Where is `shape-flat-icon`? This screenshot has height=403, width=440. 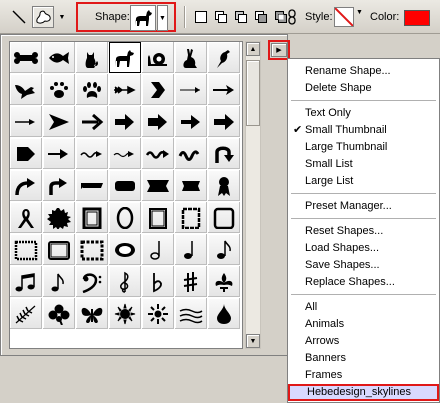
shape-flat-icon is located at coordinates (158, 282).